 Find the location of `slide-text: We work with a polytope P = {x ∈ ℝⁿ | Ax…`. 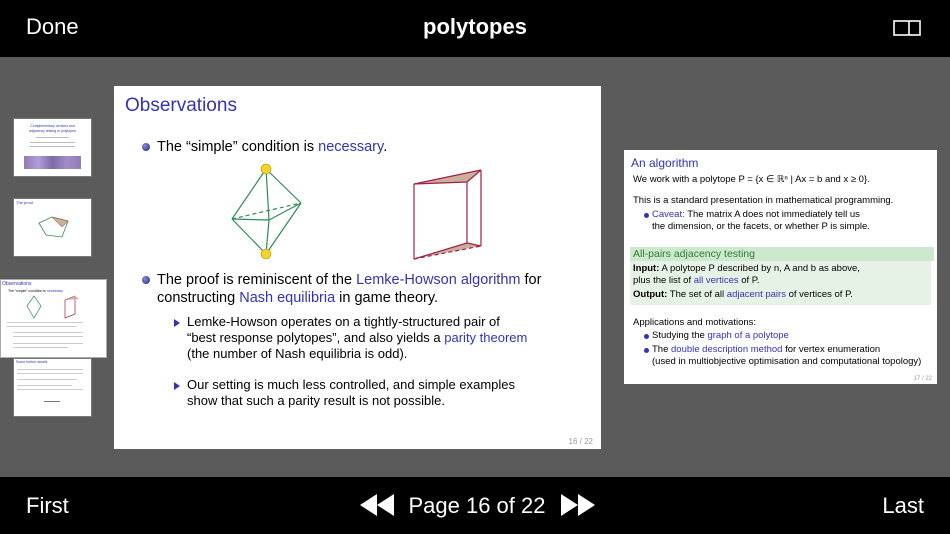

slide-text: We work with a polytope P = {x ∈ ℝⁿ | Ax… is located at coordinates (751, 179).